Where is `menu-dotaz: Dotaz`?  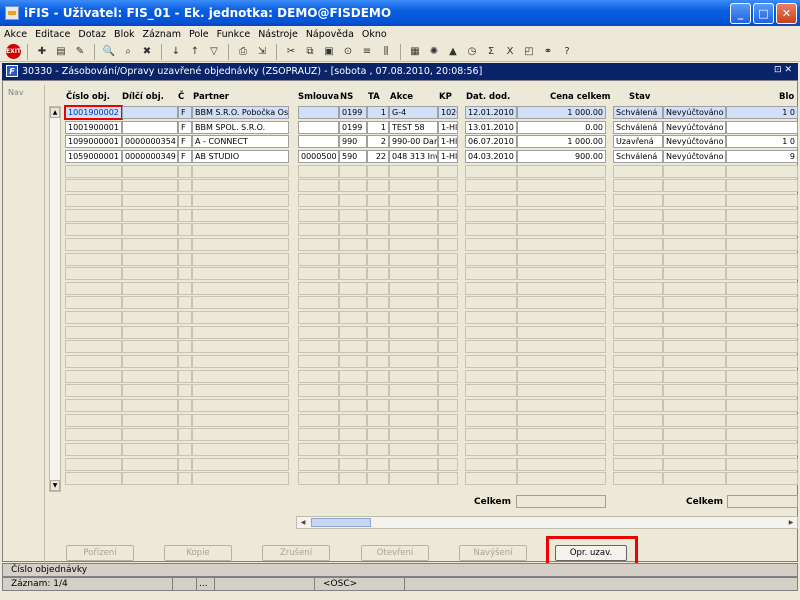
menu-dotaz: Dotaz is located at coordinates (92, 34).